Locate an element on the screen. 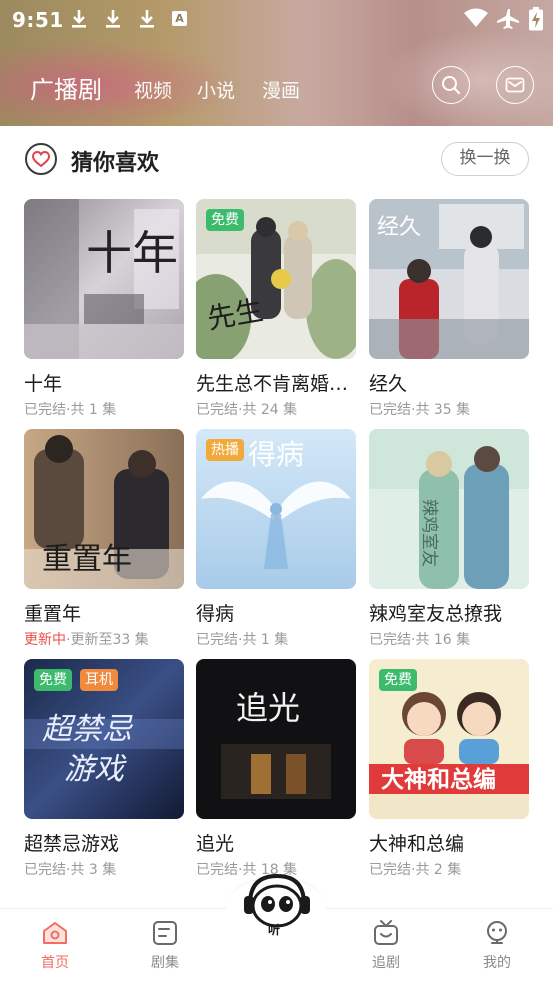  drama-card: 经久 经久 已完结·共 35 集 is located at coordinates (449, 309).